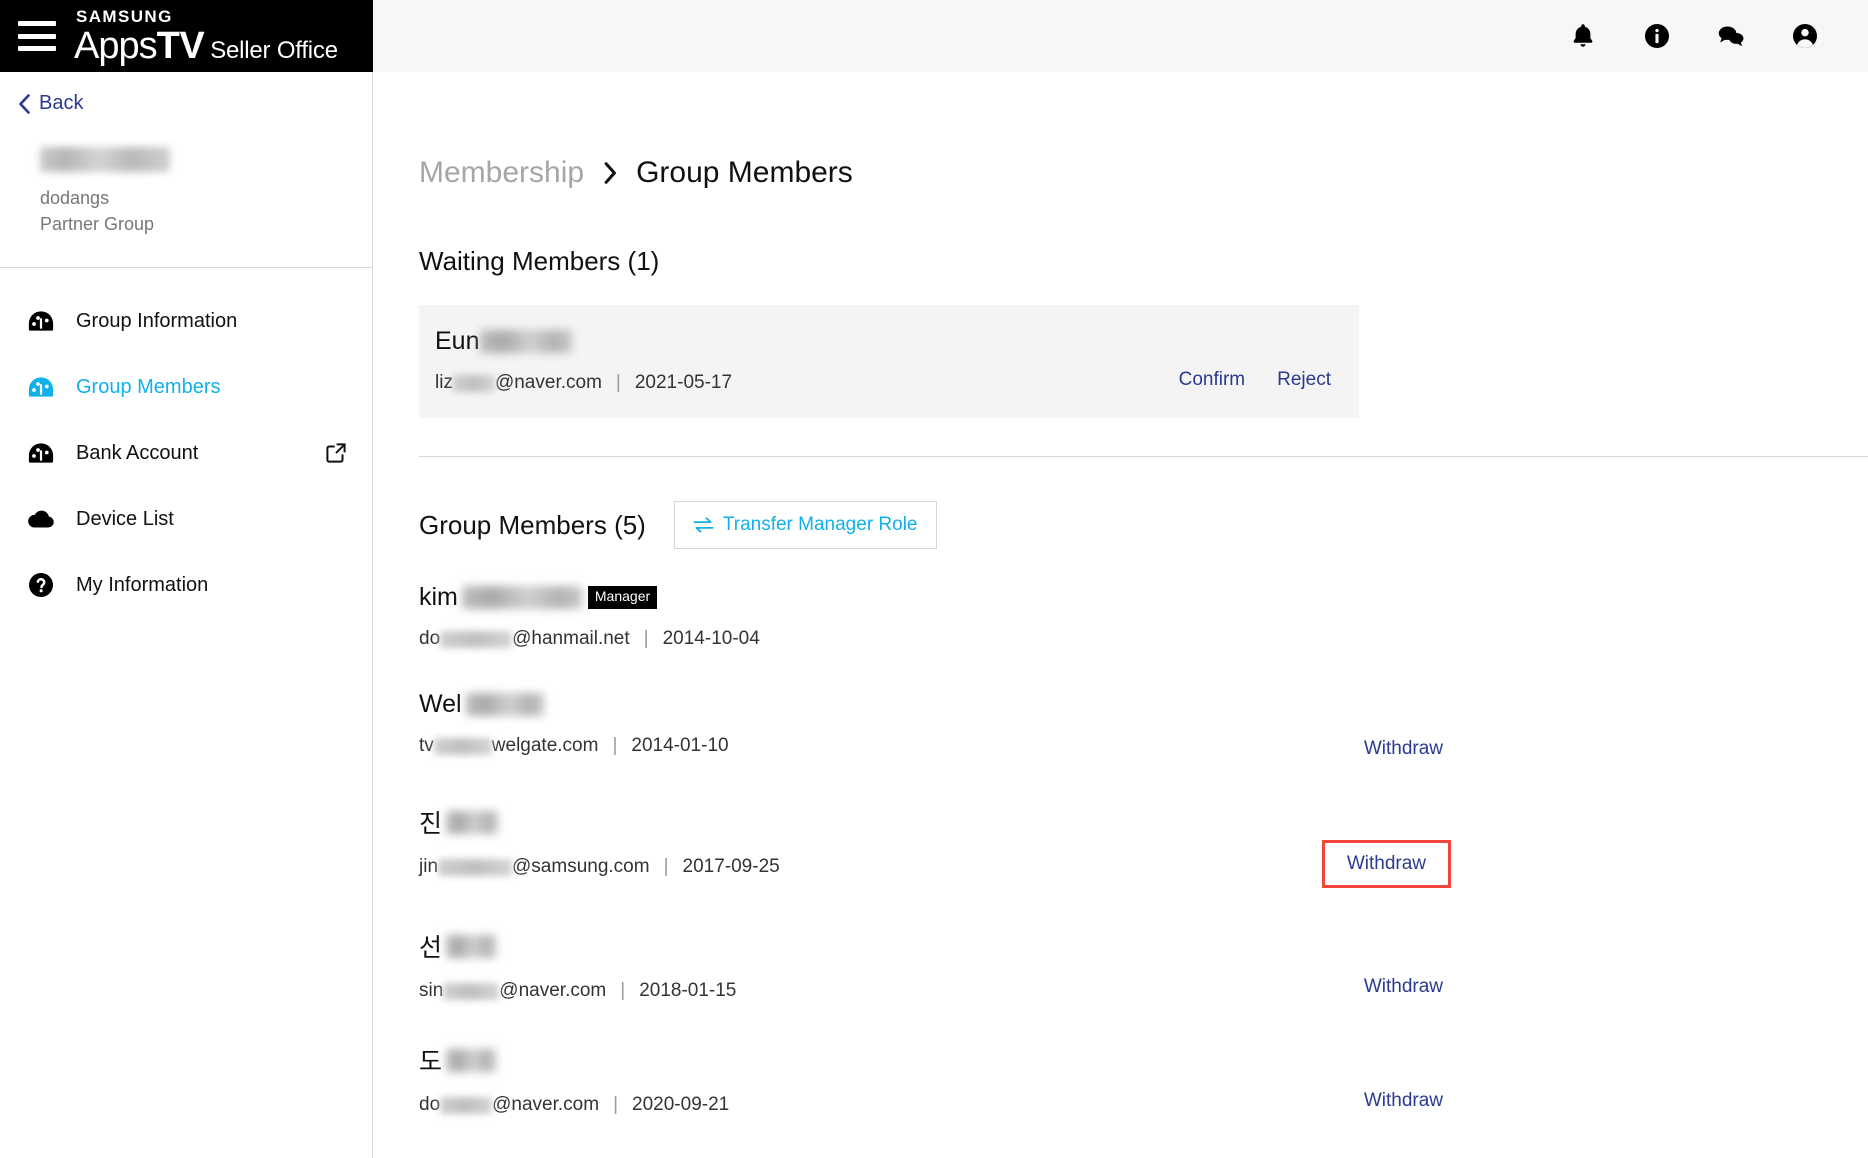  Describe the element at coordinates (41, 585) in the screenshot. I see `question-circle-icon` at that location.